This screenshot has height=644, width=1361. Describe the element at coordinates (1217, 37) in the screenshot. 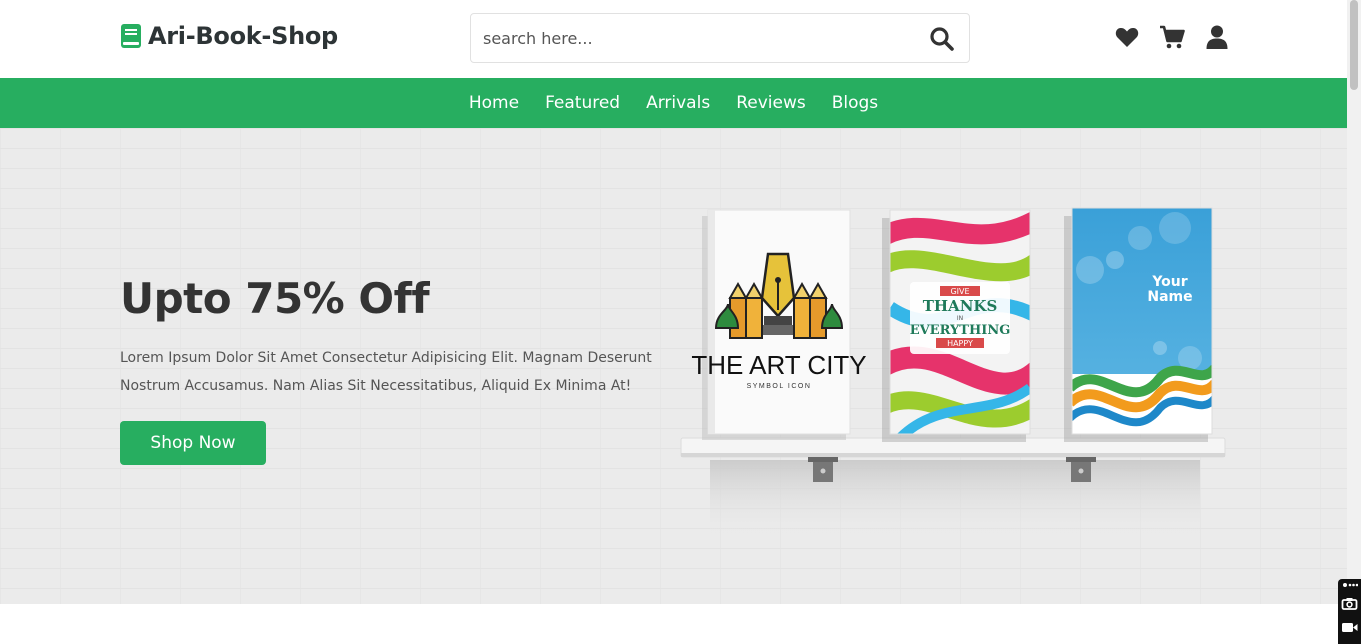

I see `user-icon` at that location.